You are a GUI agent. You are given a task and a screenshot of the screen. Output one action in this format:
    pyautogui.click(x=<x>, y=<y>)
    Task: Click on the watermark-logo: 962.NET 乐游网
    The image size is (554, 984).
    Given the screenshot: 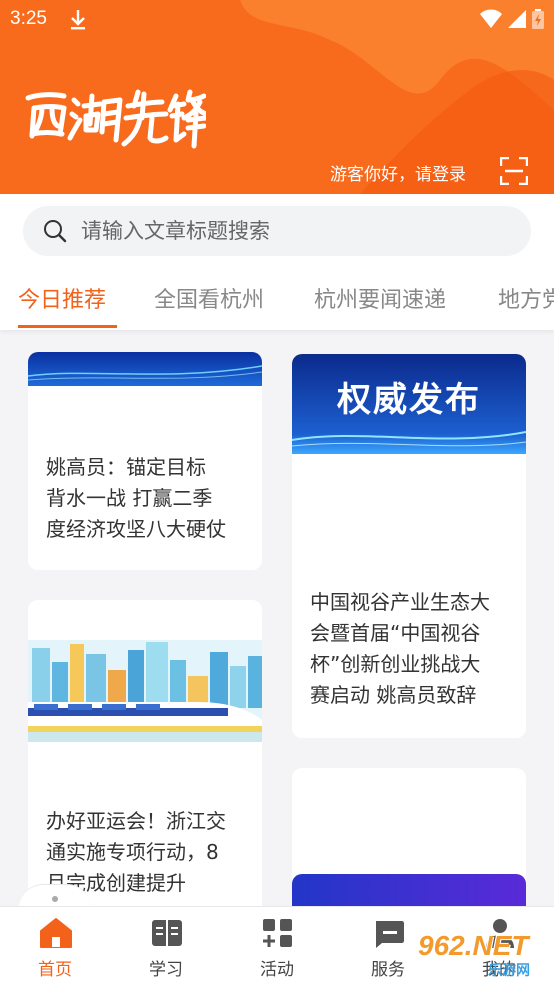 What is the action you would take?
    pyautogui.click(x=484, y=955)
    